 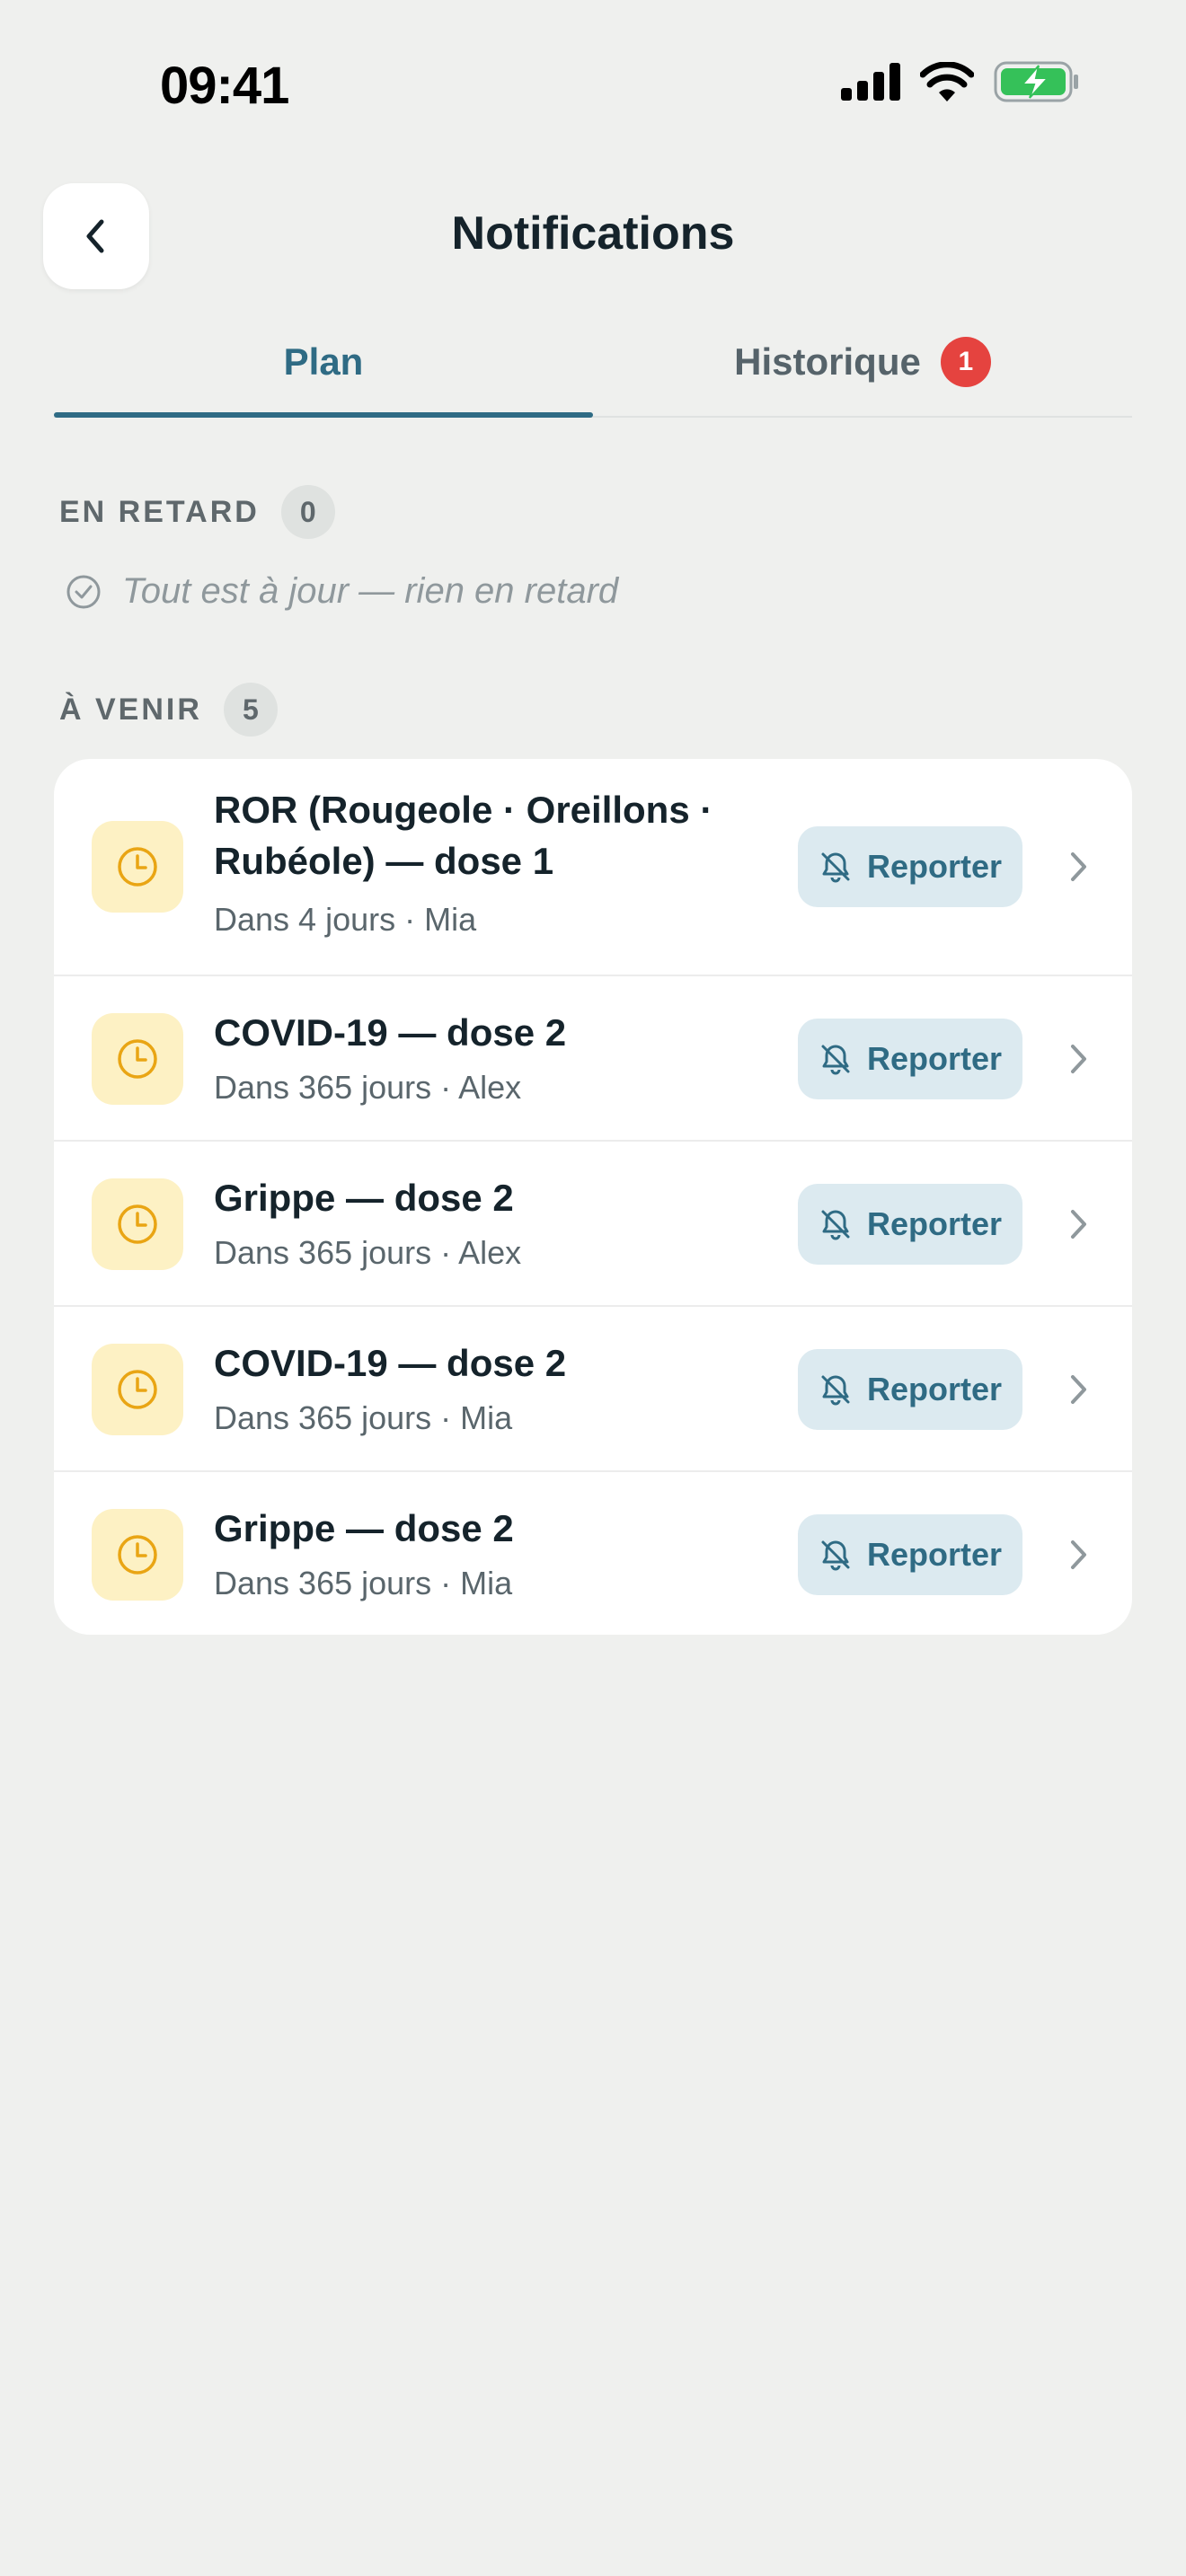 What do you see at coordinates (965, 362) in the screenshot?
I see `notification-badge: 1` at bounding box center [965, 362].